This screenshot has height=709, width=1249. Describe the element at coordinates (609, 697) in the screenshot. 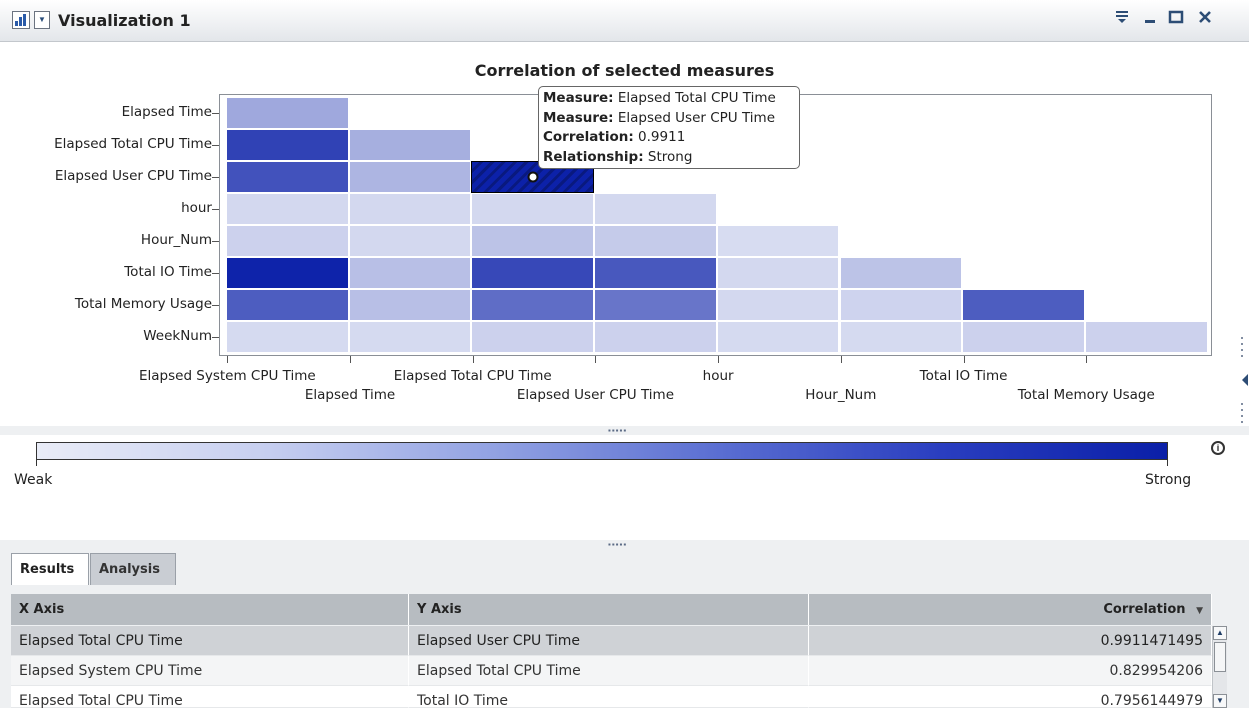

I see `cell-y-axis: Total IO Time` at that location.